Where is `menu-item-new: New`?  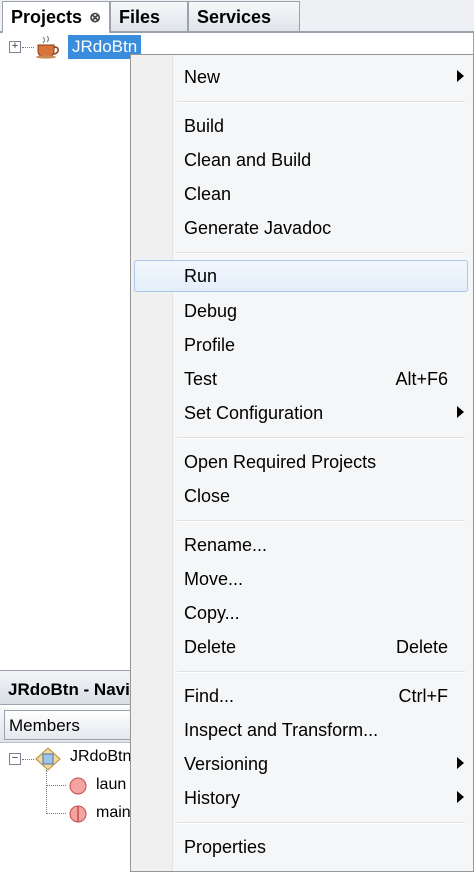
menu-item-new: New is located at coordinates (301, 77).